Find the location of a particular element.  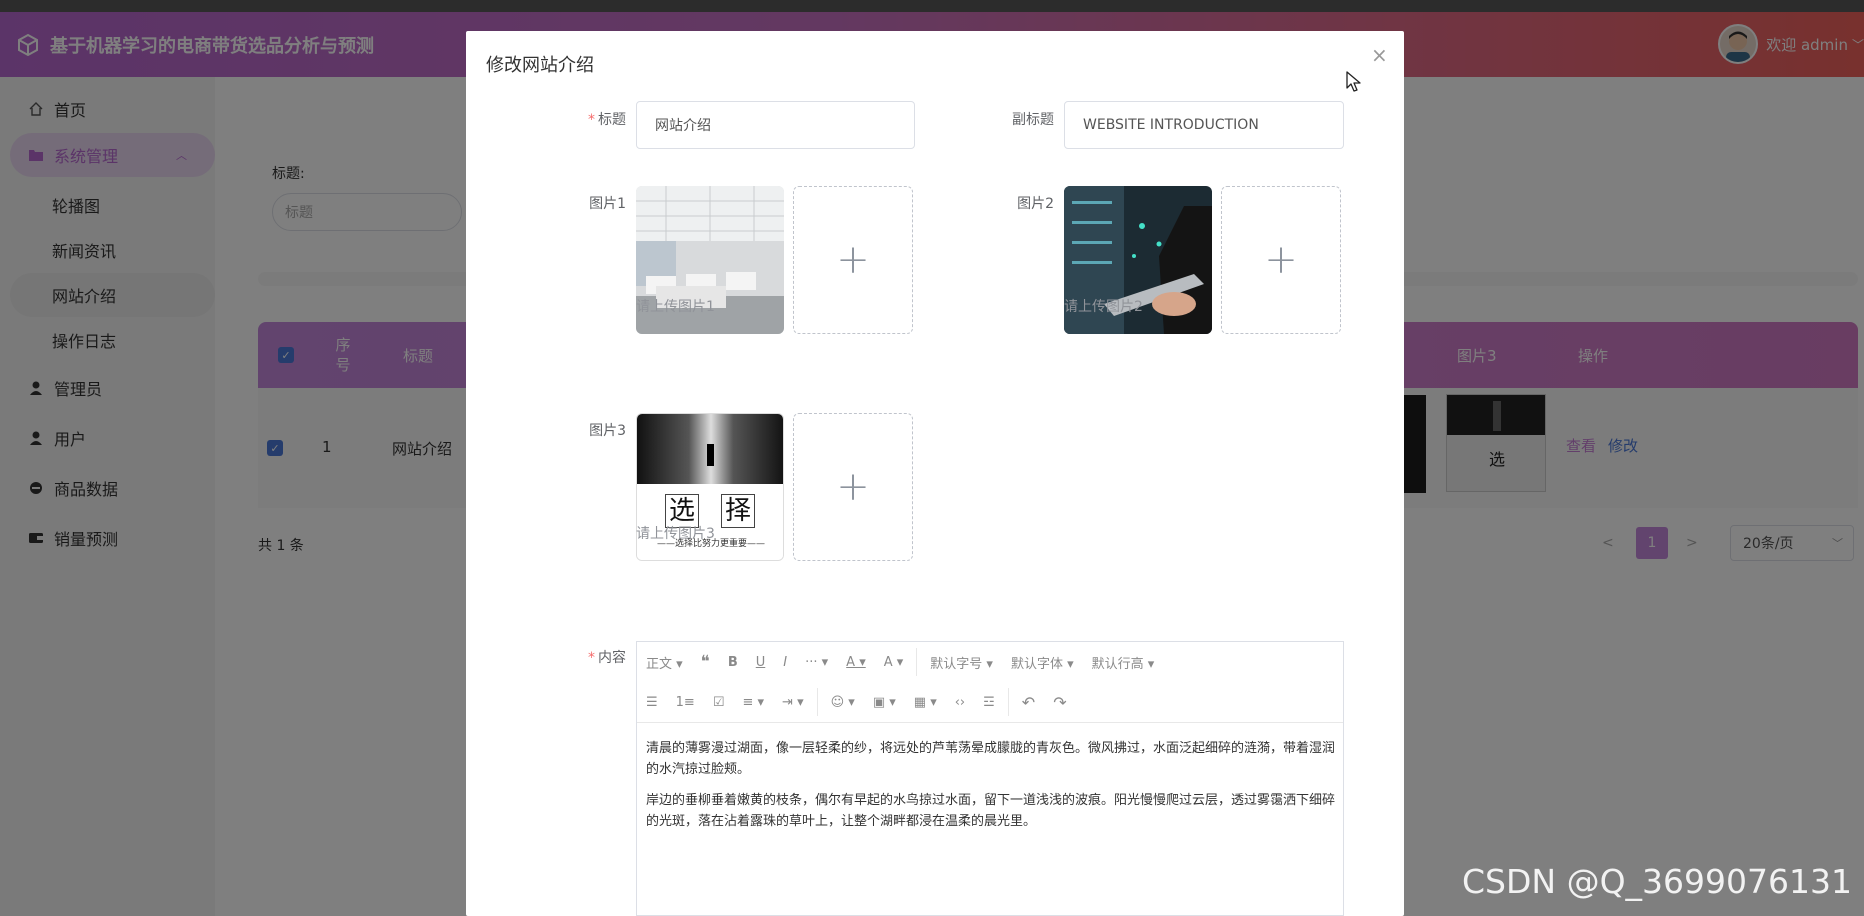

align-icon: ≡ ▾ is located at coordinates (753, 702).